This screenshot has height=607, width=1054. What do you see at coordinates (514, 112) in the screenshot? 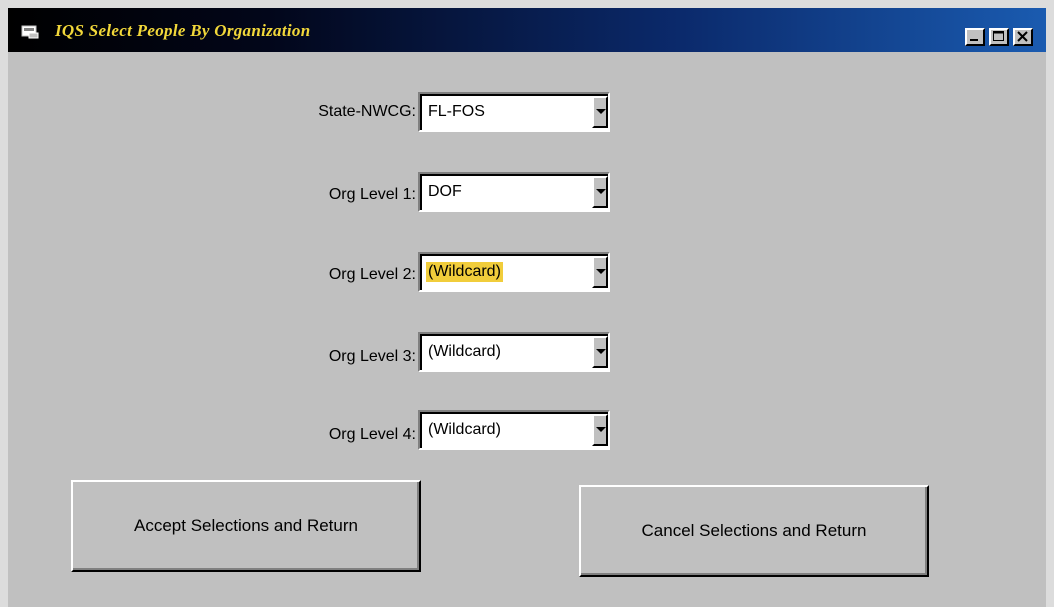
I see `state-nwcg-select: FL-FOS` at bounding box center [514, 112].